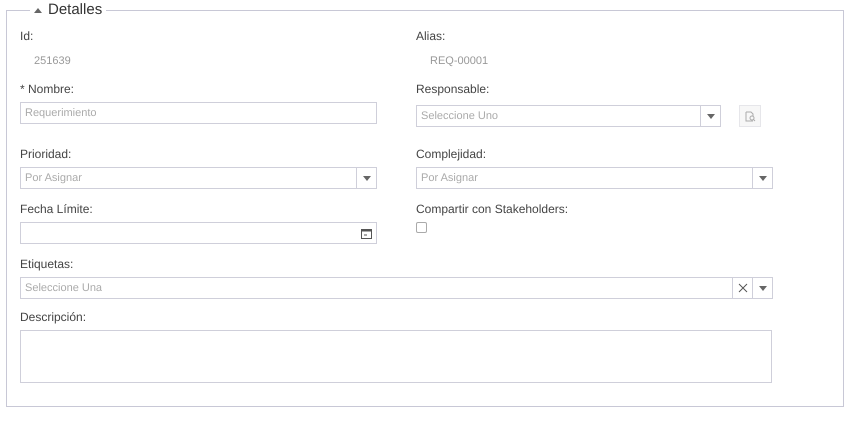 The width and height of the screenshot is (853, 421). I want to click on section-title: Detalles, so click(75, 10).